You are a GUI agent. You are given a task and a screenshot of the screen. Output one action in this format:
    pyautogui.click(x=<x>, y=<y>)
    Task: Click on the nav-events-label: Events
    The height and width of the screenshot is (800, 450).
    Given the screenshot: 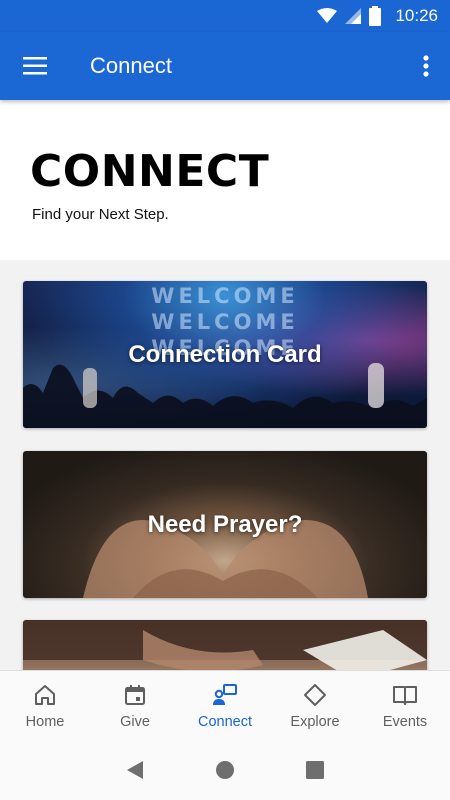 What is the action you would take?
    pyautogui.click(x=405, y=722)
    